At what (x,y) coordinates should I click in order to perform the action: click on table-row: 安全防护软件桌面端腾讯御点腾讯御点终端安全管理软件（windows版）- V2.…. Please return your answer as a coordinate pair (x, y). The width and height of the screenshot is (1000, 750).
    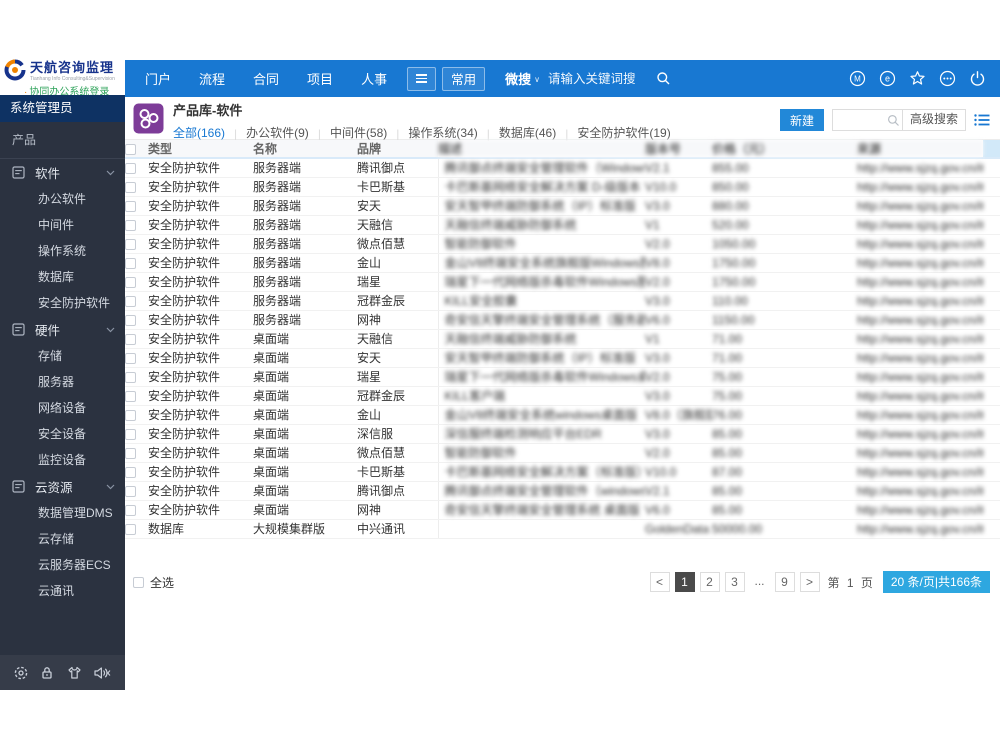
    Looking at the image, I should click on (562, 491).